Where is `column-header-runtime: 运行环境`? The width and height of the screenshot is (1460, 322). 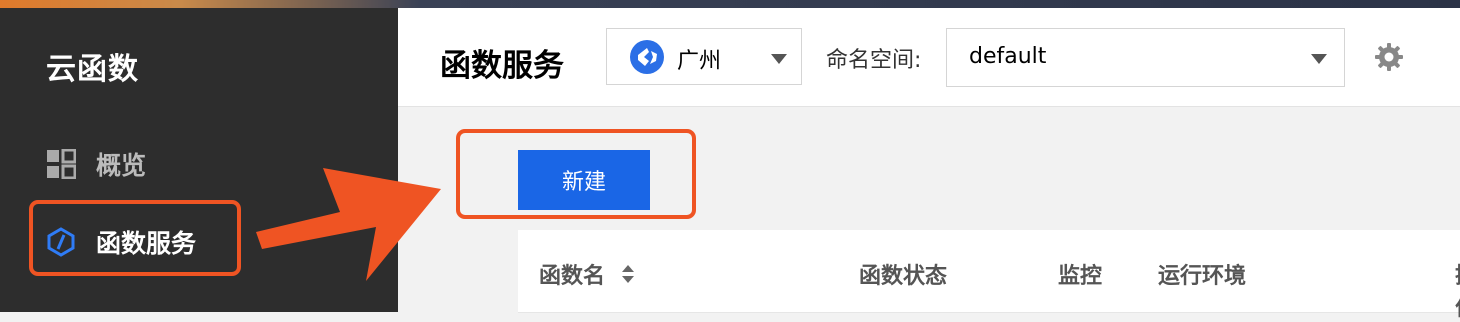
column-header-runtime: 运行环境 is located at coordinates (1202, 276).